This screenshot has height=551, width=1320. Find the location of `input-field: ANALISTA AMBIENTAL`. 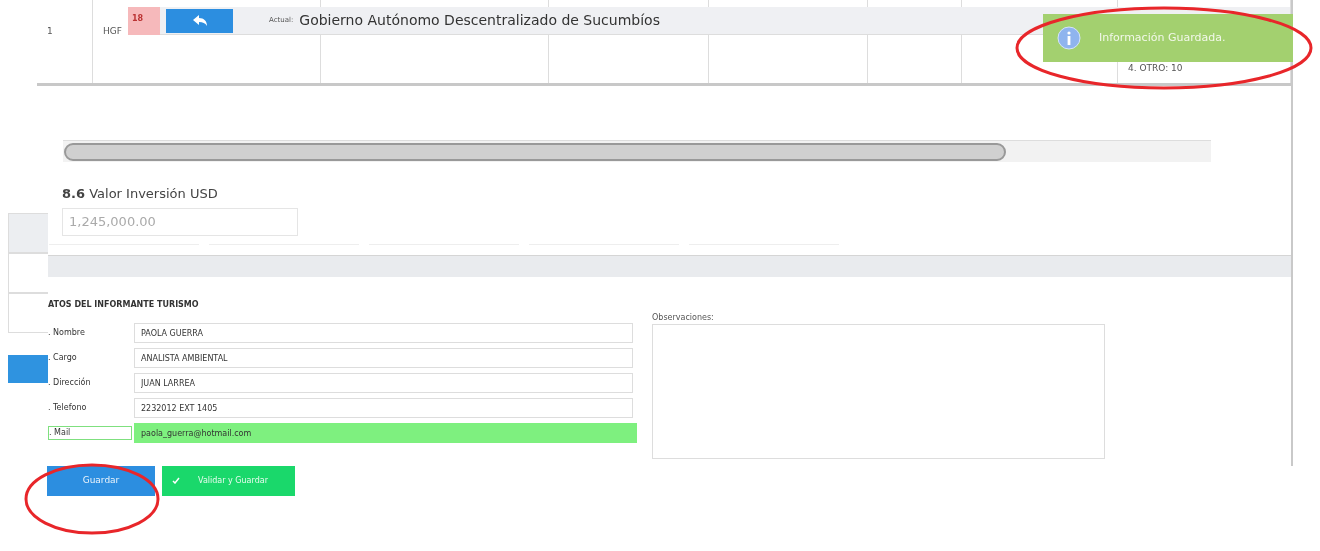

input-field: ANALISTA AMBIENTAL is located at coordinates (383, 358).